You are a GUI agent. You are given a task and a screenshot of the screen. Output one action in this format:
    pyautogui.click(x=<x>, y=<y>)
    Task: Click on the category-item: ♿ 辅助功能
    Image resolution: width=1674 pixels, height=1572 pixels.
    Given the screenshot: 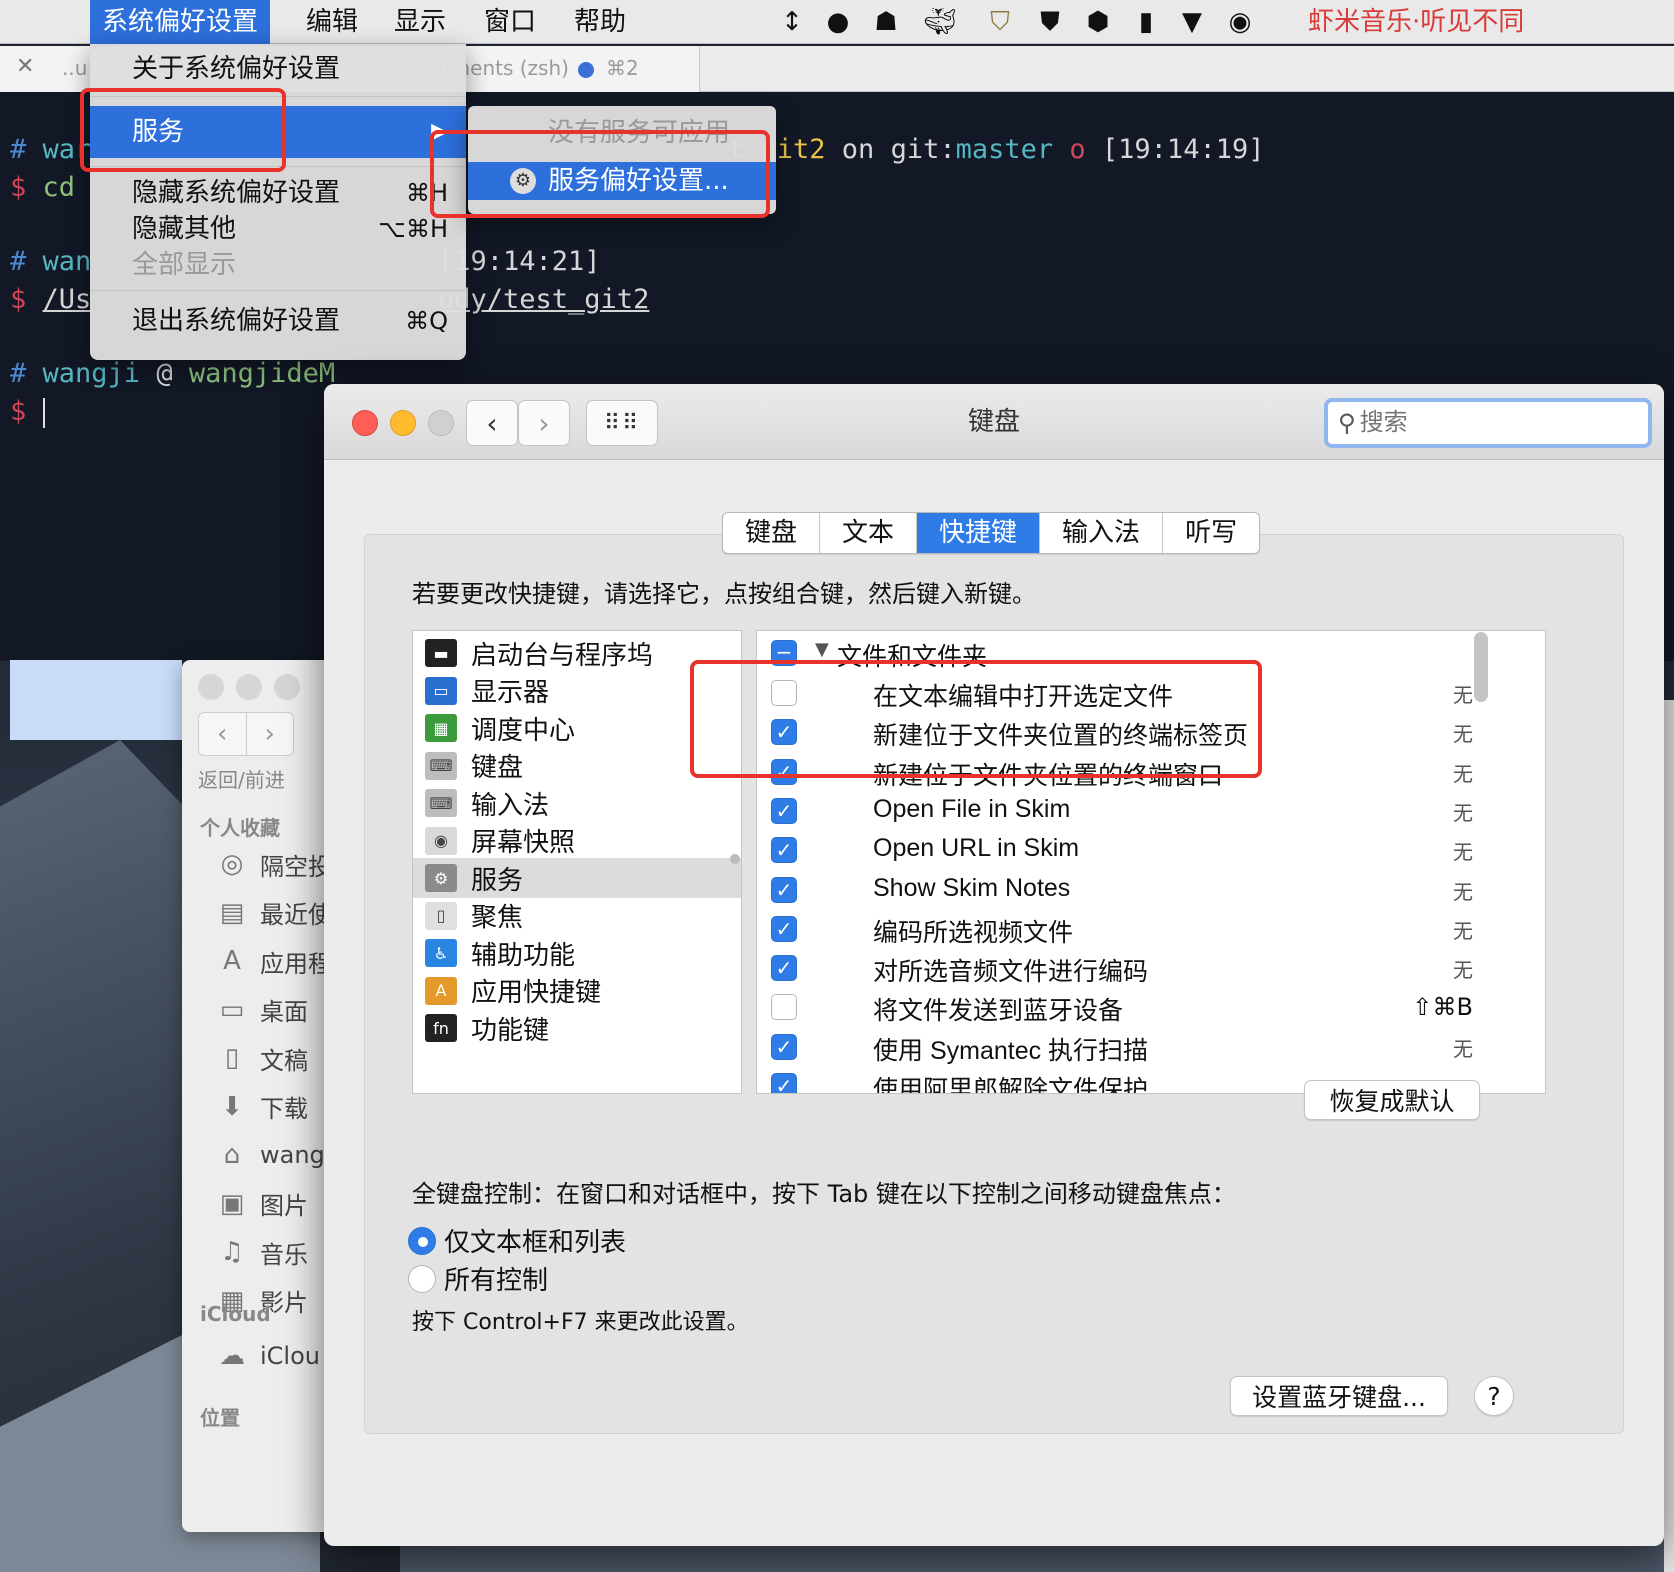 What is the action you would take?
    pyautogui.click(x=577, y=953)
    